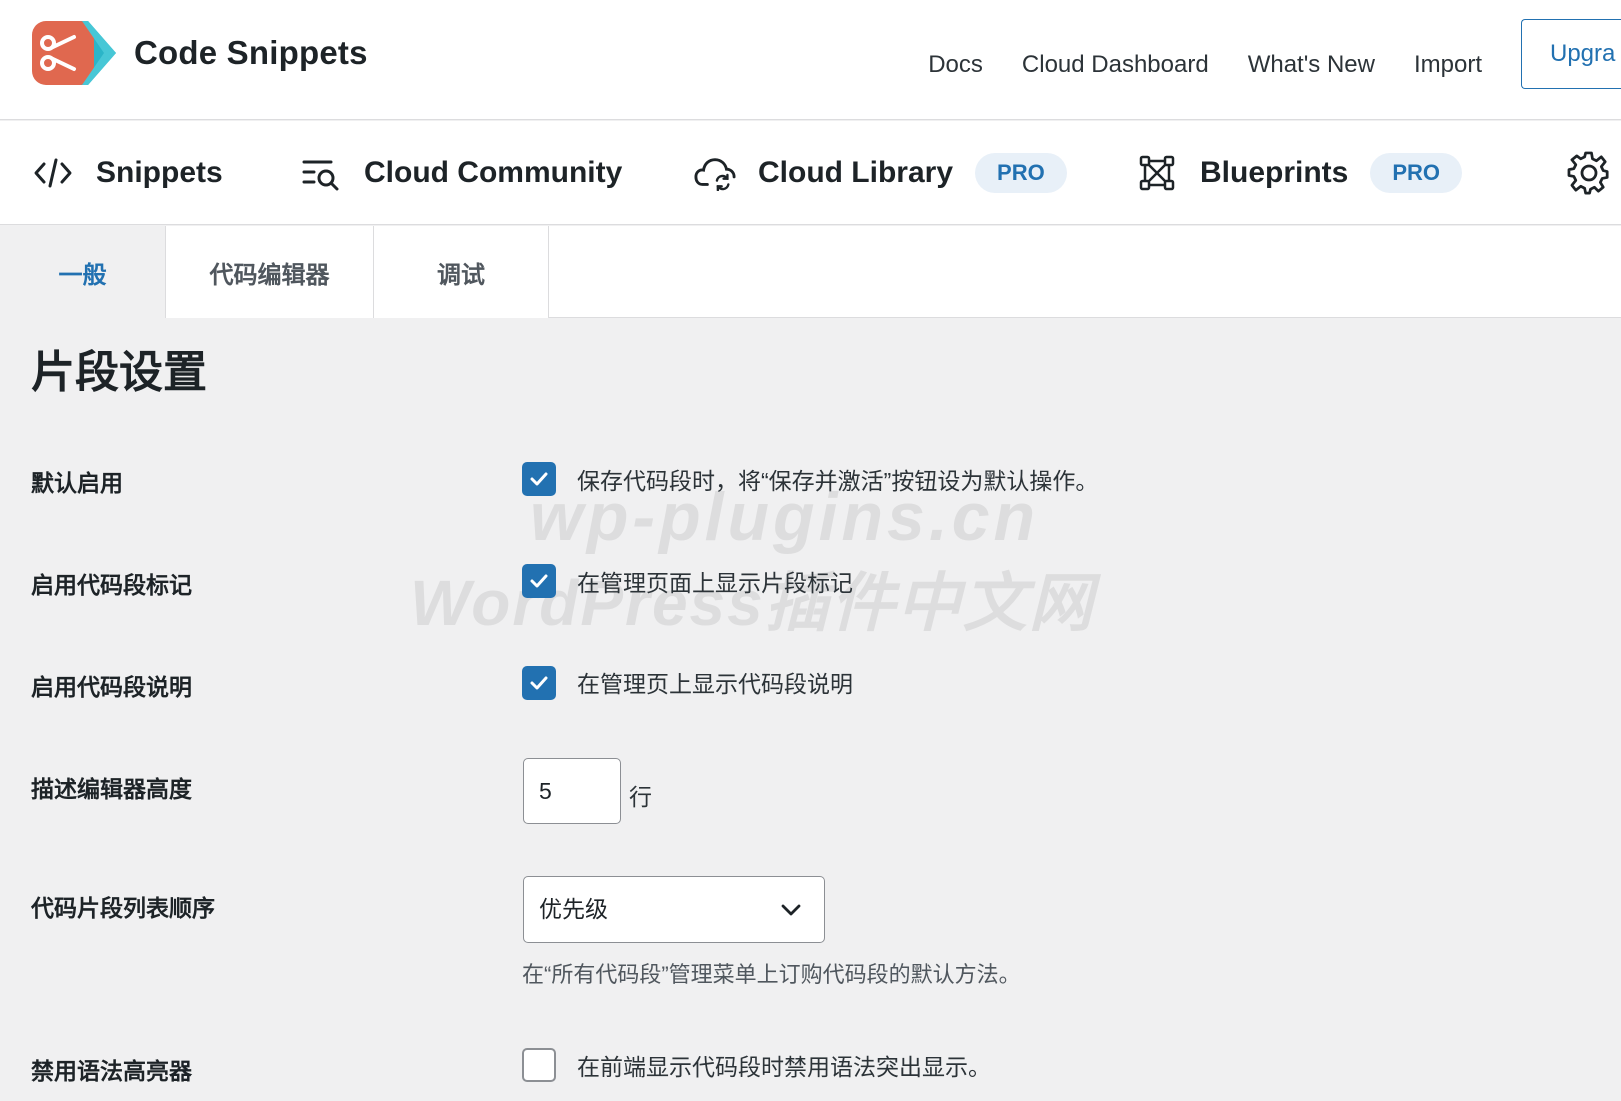 The image size is (1621, 1101). I want to click on tab-general: 一般, so click(83, 272).